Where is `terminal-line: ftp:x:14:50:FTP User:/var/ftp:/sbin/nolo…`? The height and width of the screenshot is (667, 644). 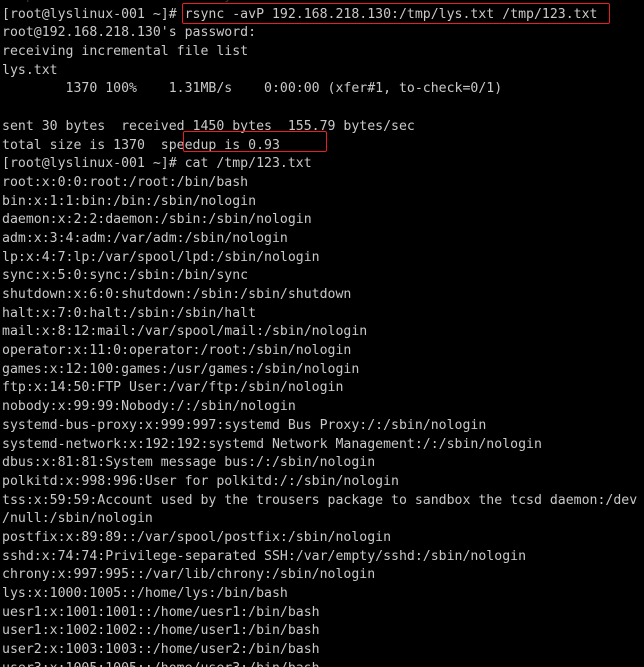
terminal-line: ftp:x:14:50:FTP User:/var/ftp:/sbin/nolo… is located at coordinates (173, 388).